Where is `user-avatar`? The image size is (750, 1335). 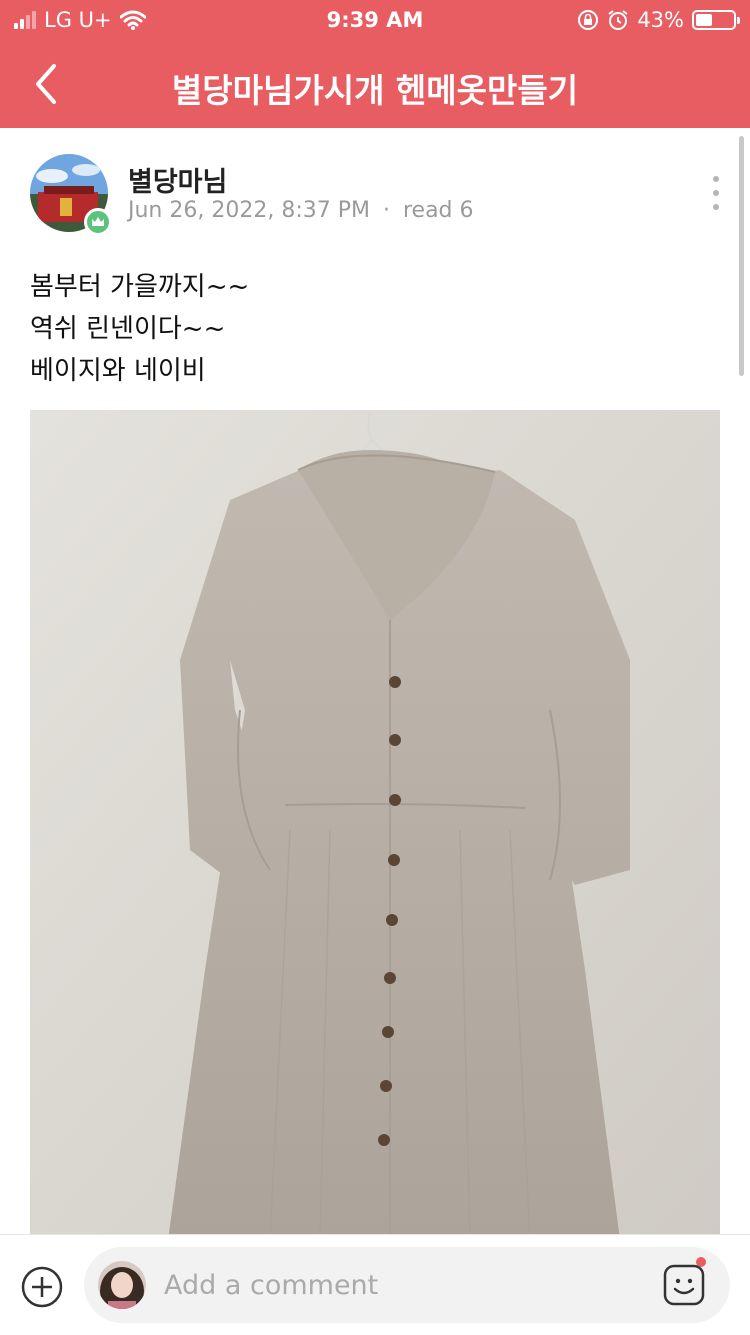
user-avatar is located at coordinates (122, 1285).